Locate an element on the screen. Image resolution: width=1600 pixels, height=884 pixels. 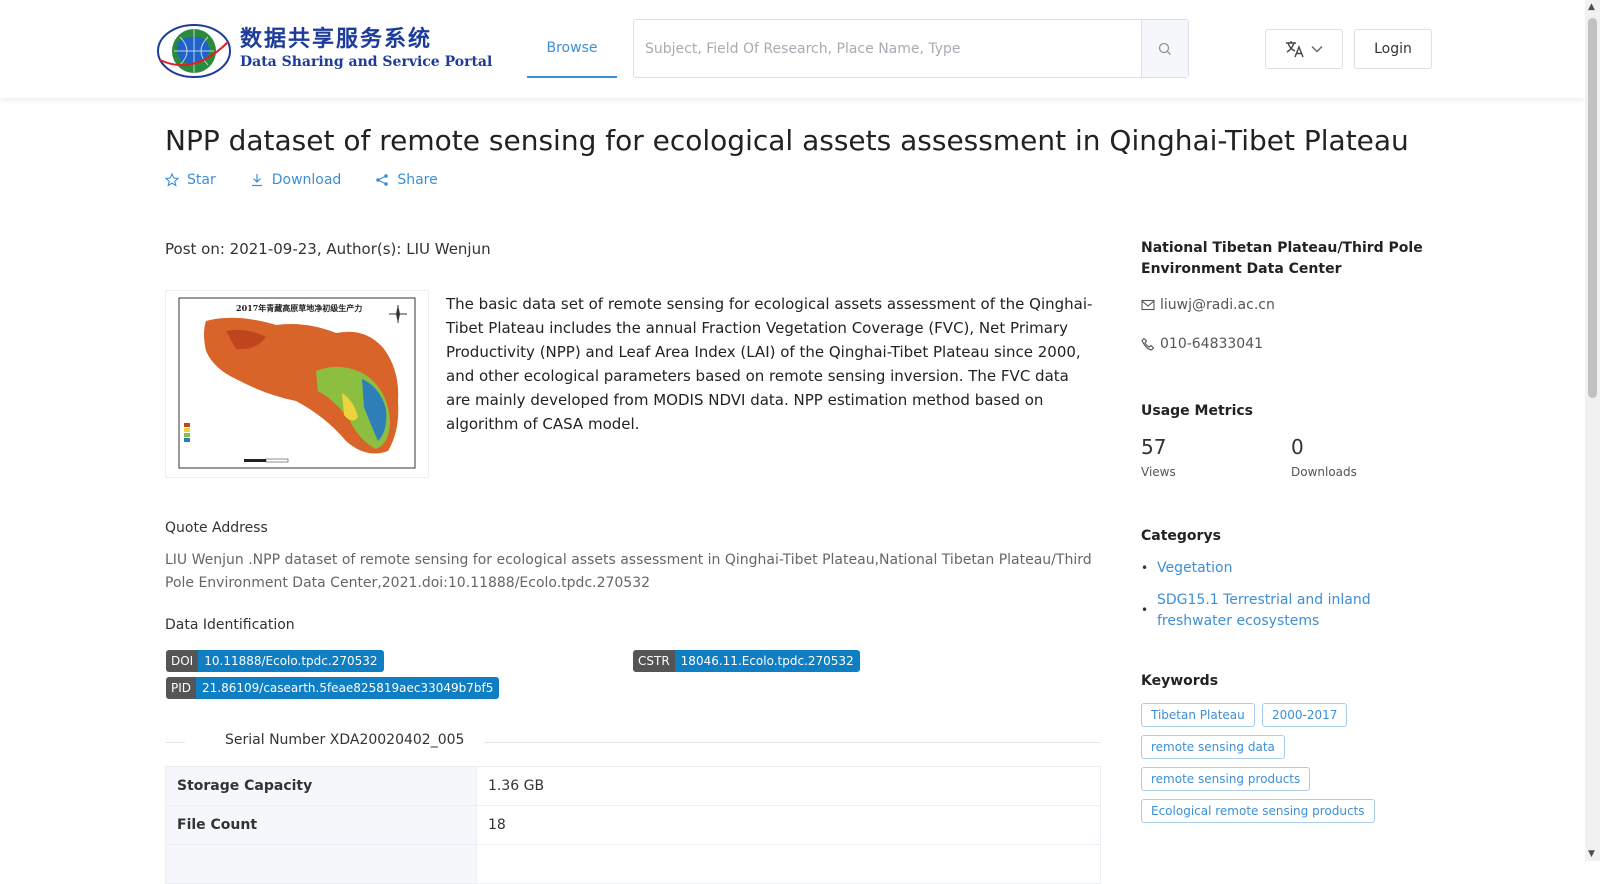
dataset-thumbnail: 2017年青藏高原草地净初级生产力 is located at coordinates (297, 384).